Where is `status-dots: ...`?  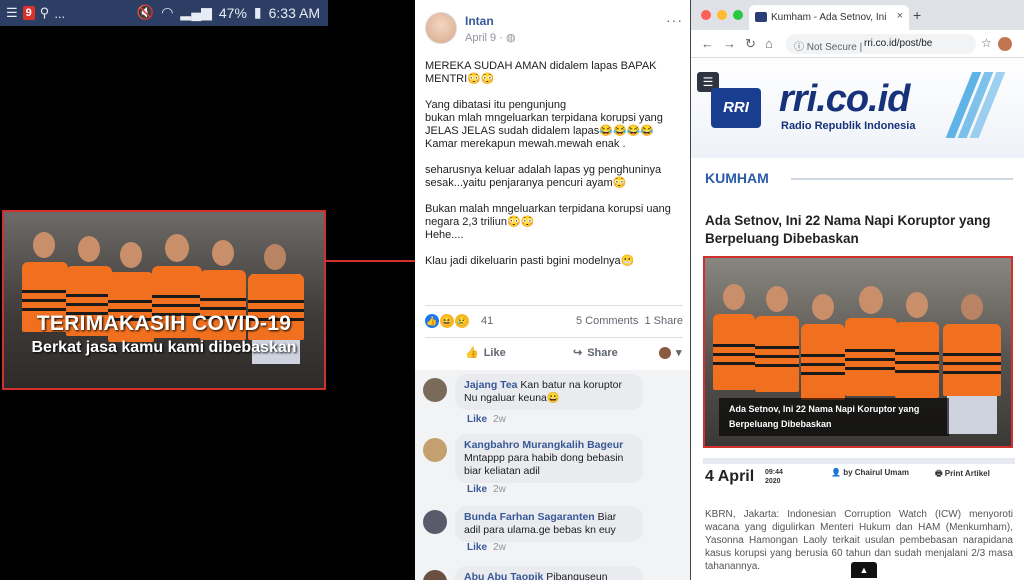 status-dots: ... is located at coordinates (60, 13).